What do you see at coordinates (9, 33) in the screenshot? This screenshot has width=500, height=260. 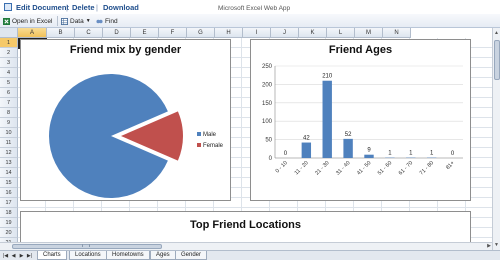 I see `select-all-corner` at bounding box center [9, 33].